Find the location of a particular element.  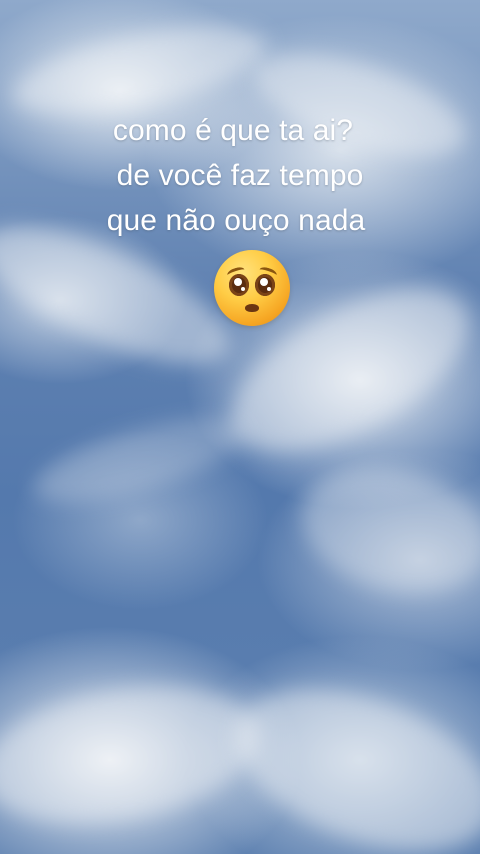

left-eye is located at coordinates (239, 285).